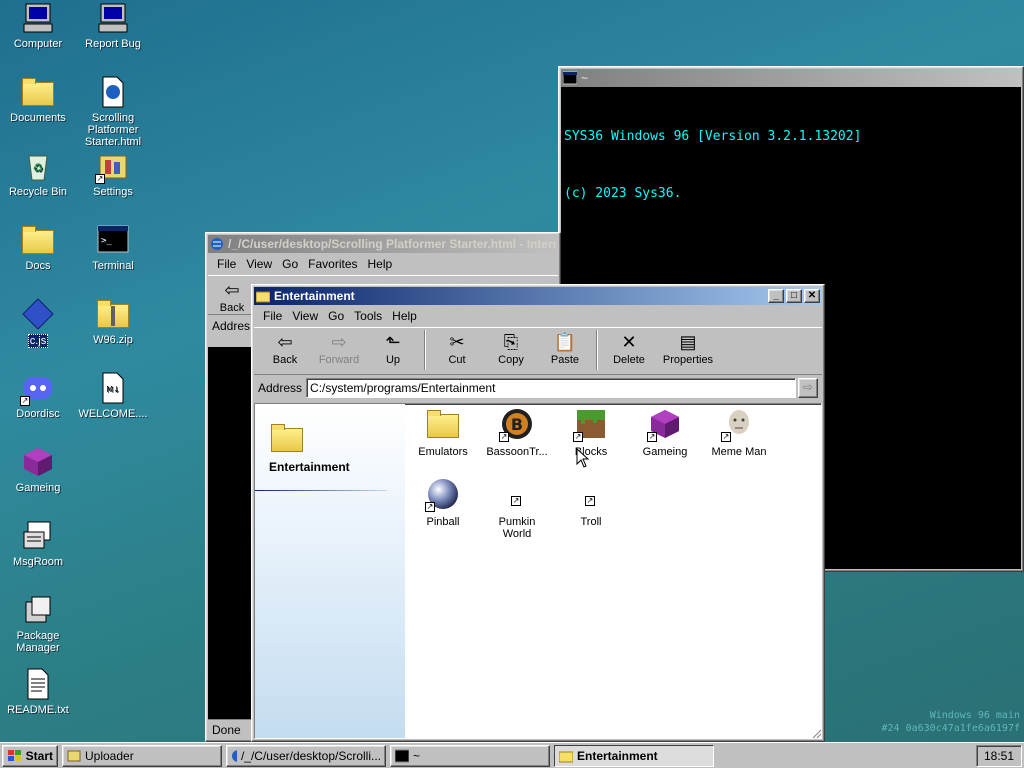 This screenshot has width=1024, height=768. What do you see at coordinates (738, 425) in the screenshot?
I see `meme-man-icon: ↗` at bounding box center [738, 425].